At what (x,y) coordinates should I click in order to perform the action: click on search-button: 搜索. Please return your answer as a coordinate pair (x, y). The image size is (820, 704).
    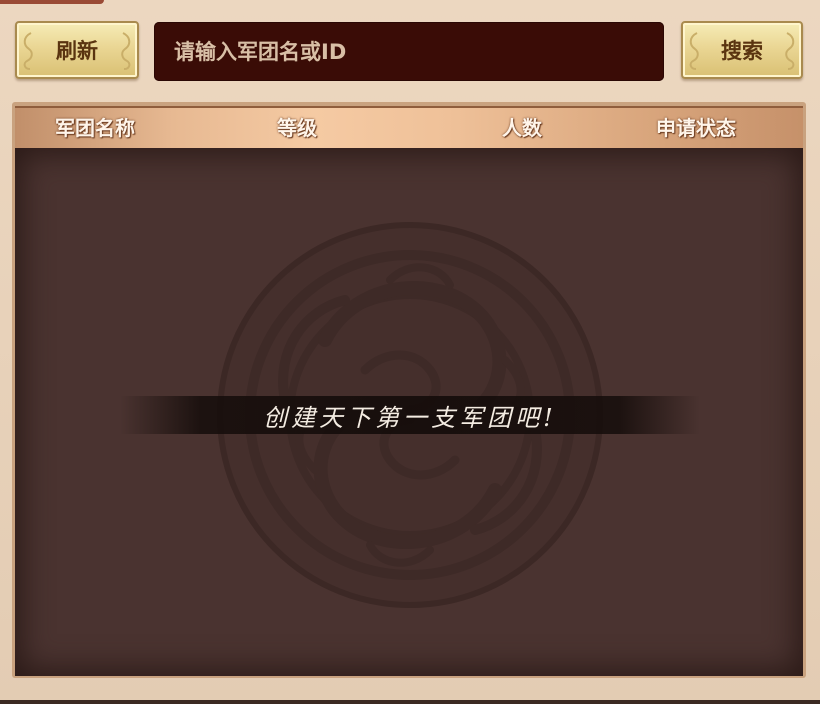
    Looking at the image, I should click on (742, 50).